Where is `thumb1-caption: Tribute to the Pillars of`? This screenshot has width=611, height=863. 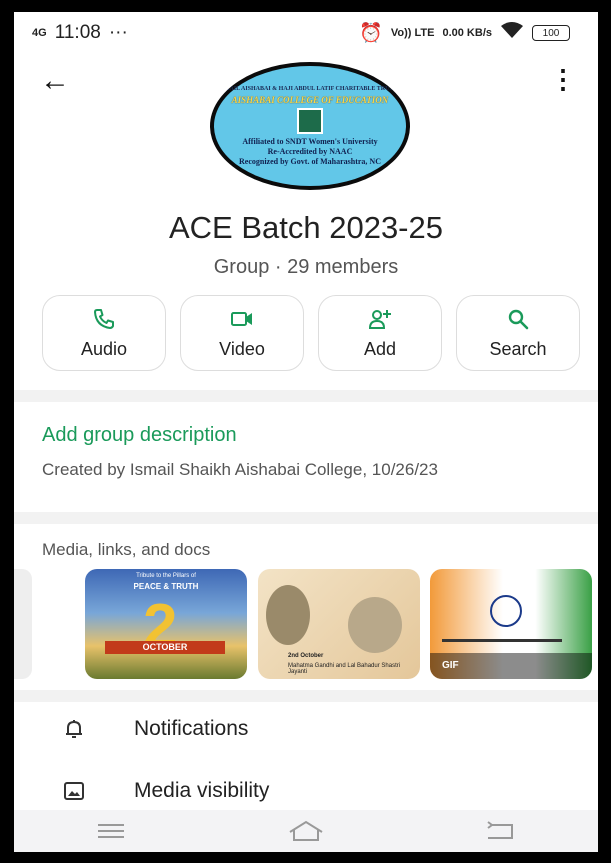
thumb1-caption: Tribute to the Pillars of is located at coordinates (166, 576).